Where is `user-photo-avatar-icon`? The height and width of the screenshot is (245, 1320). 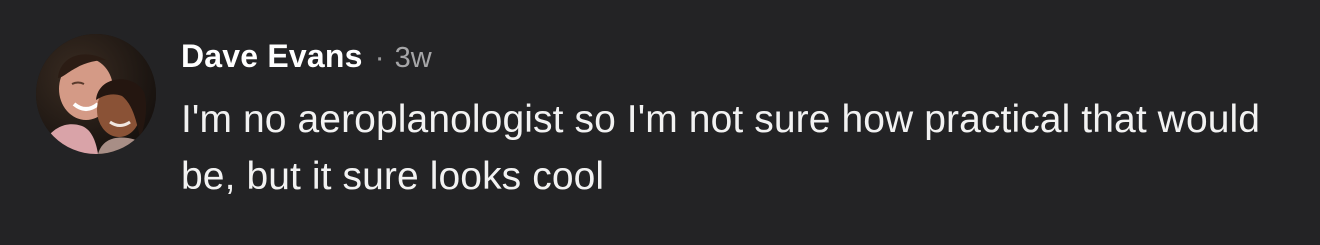 user-photo-avatar-icon is located at coordinates (96, 94).